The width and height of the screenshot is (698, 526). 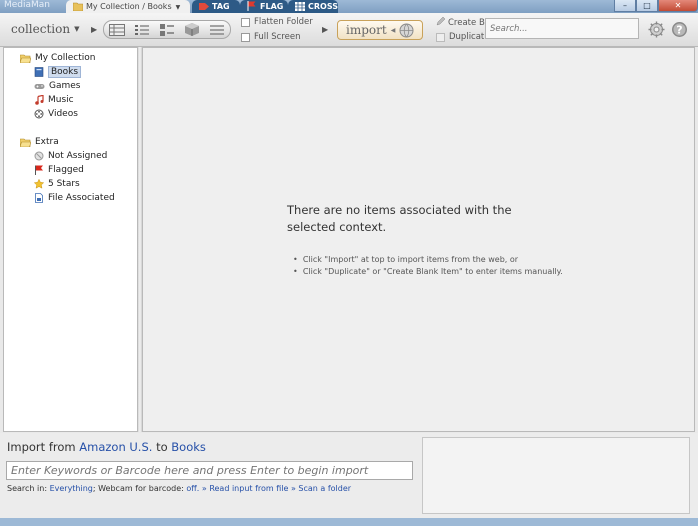 I want to click on view-mode-group, so click(x=167, y=29).